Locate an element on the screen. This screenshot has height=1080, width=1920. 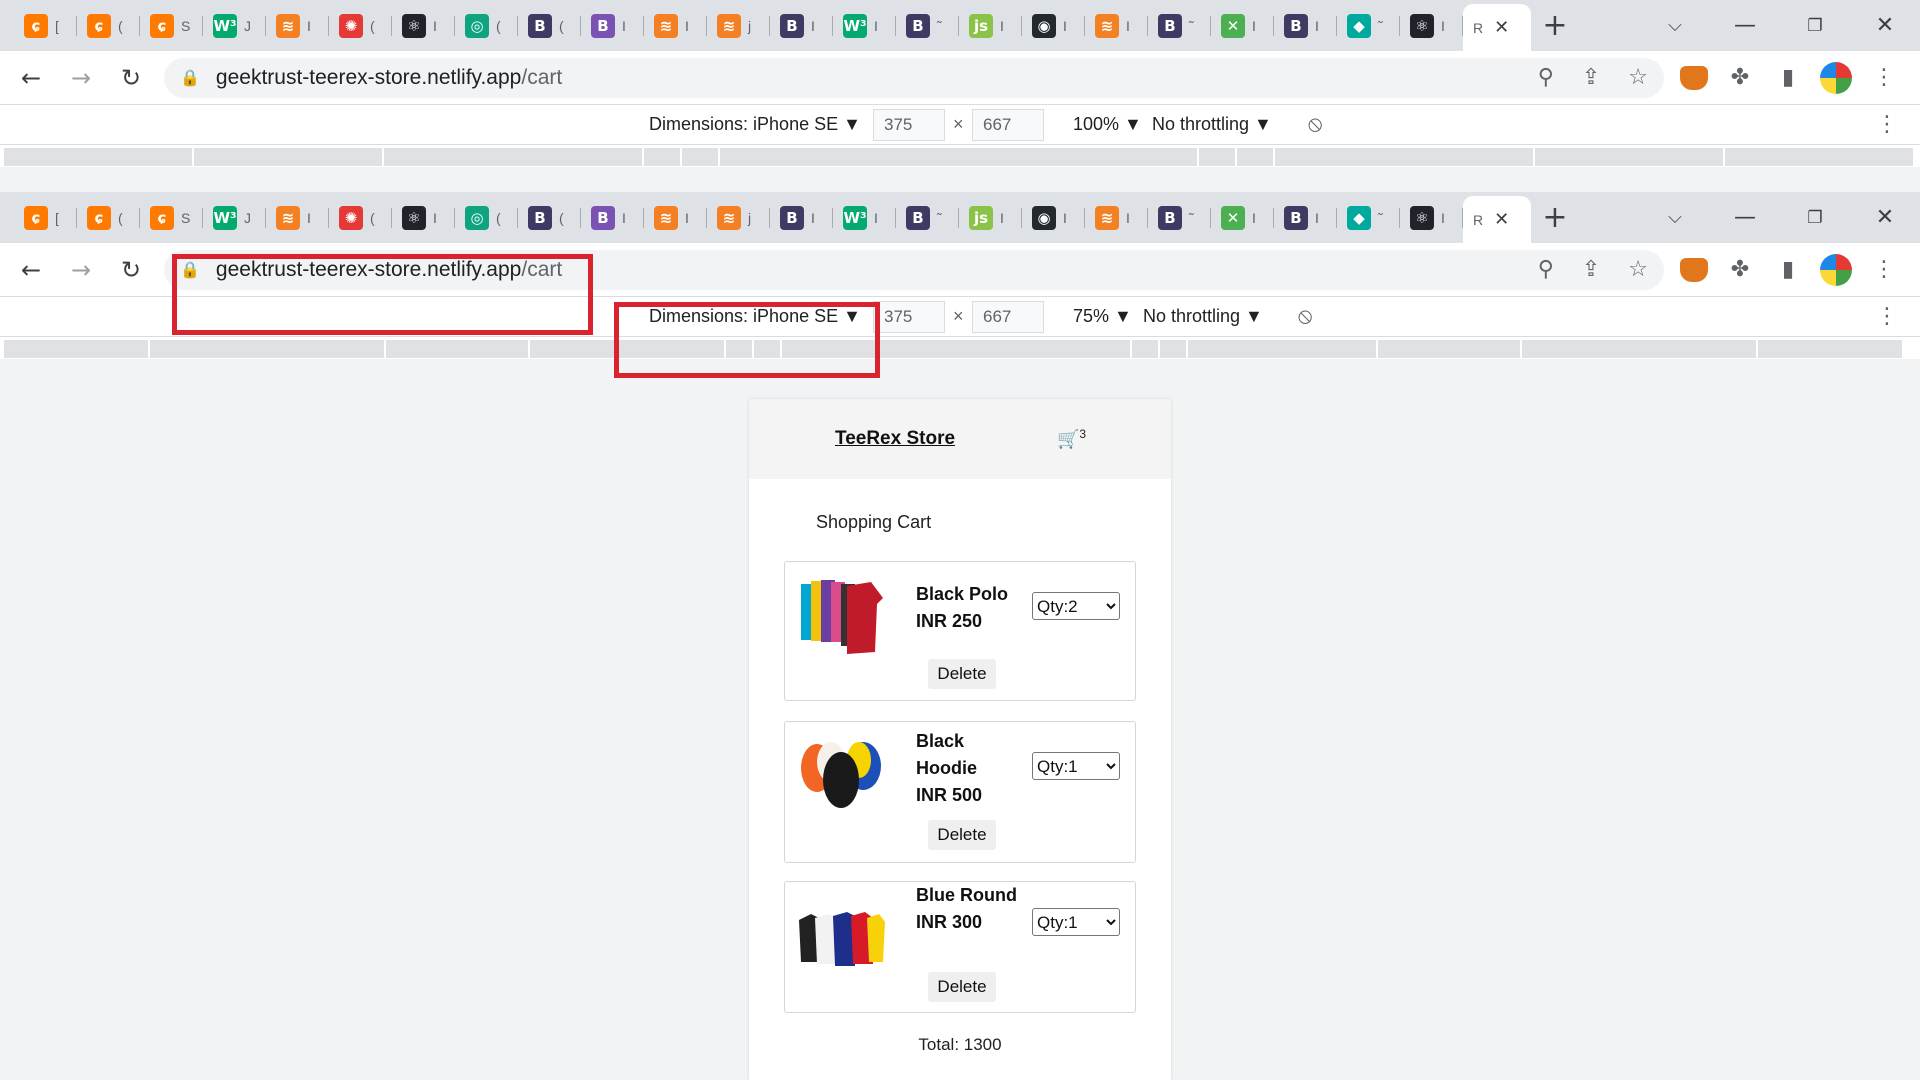
store-title-link: TeeRex Store is located at coordinates (895, 439).